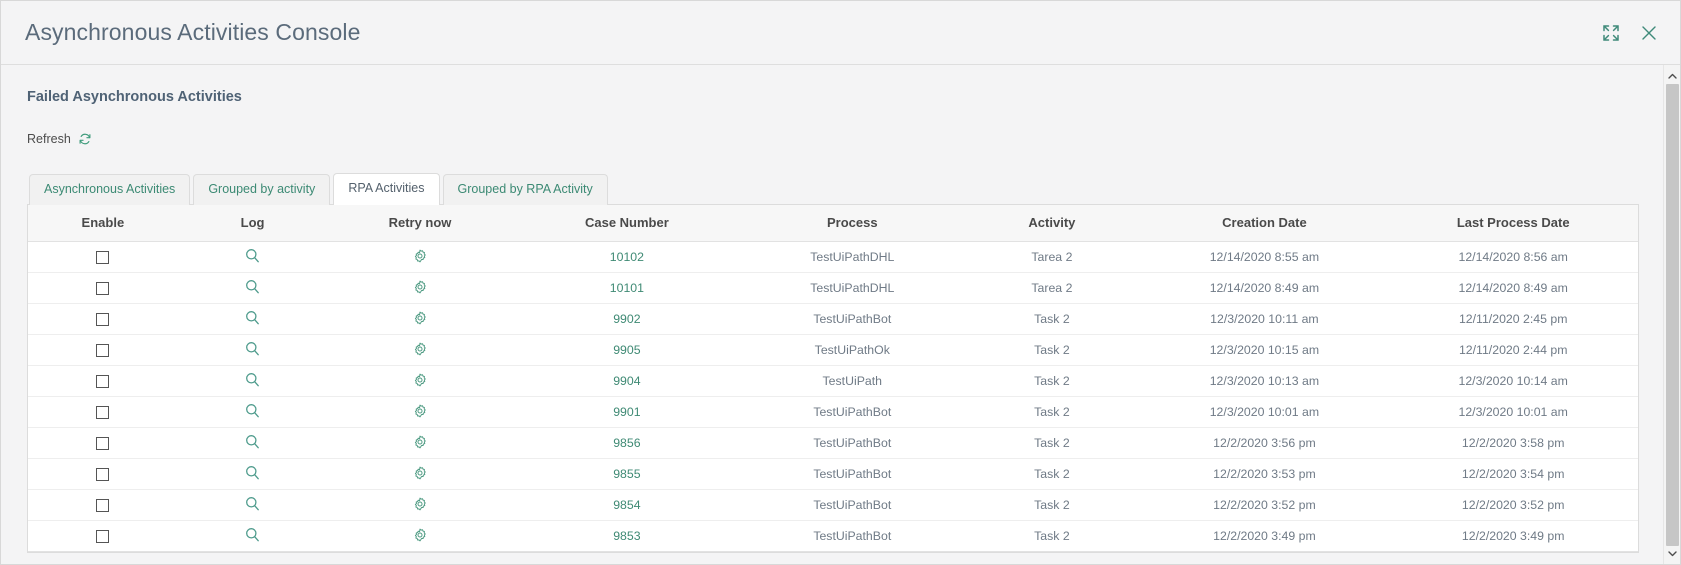  Describe the element at coordinates (627, 223) in the screenshot. I see `column-header-case-number: Case Number` at that location.